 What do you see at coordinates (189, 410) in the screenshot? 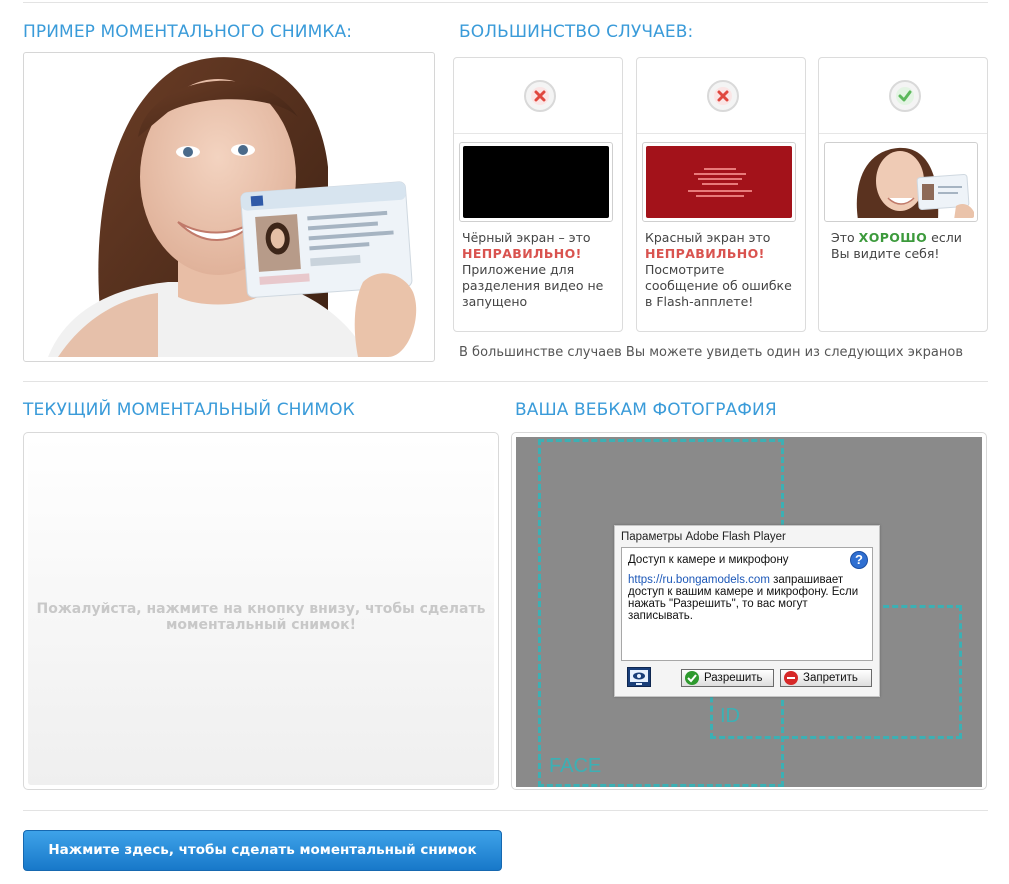
I see `current-snapshot-title: ТЕКУЩИЙ МОМЕНТАЛЬНЫЙ СНИМОК` at bounding box center [189, 410].